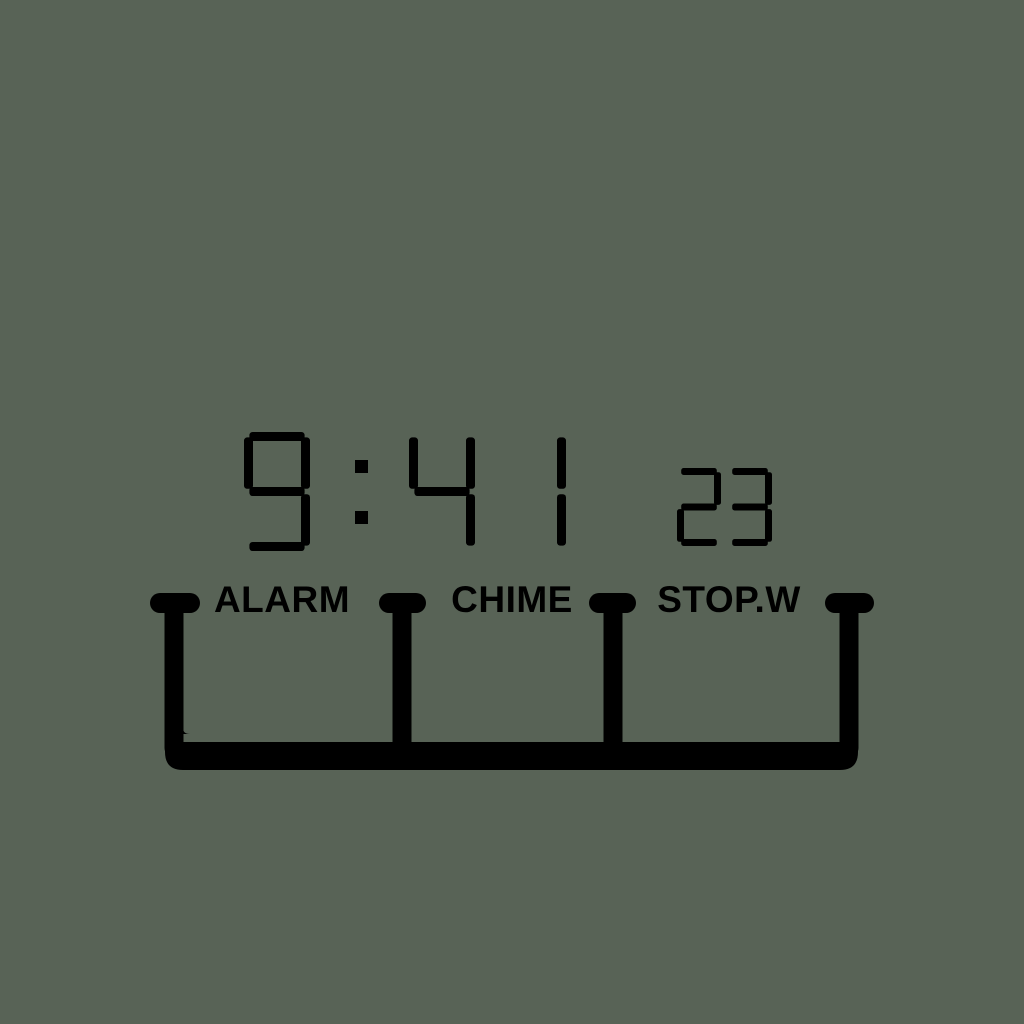 Image resolution: width=1024 pixels, height=1024 pixels. What do you see at coordinates (729, 599) in the screenshot?
I see `mode-label-stopwatch: STOP.W` at bounding box center [729, 599].